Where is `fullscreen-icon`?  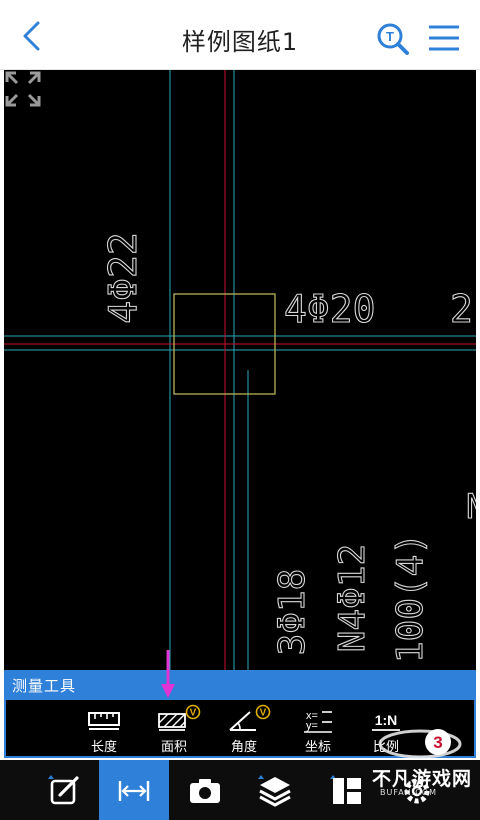 fullscreen-icon is located at coordinates (23, 89).